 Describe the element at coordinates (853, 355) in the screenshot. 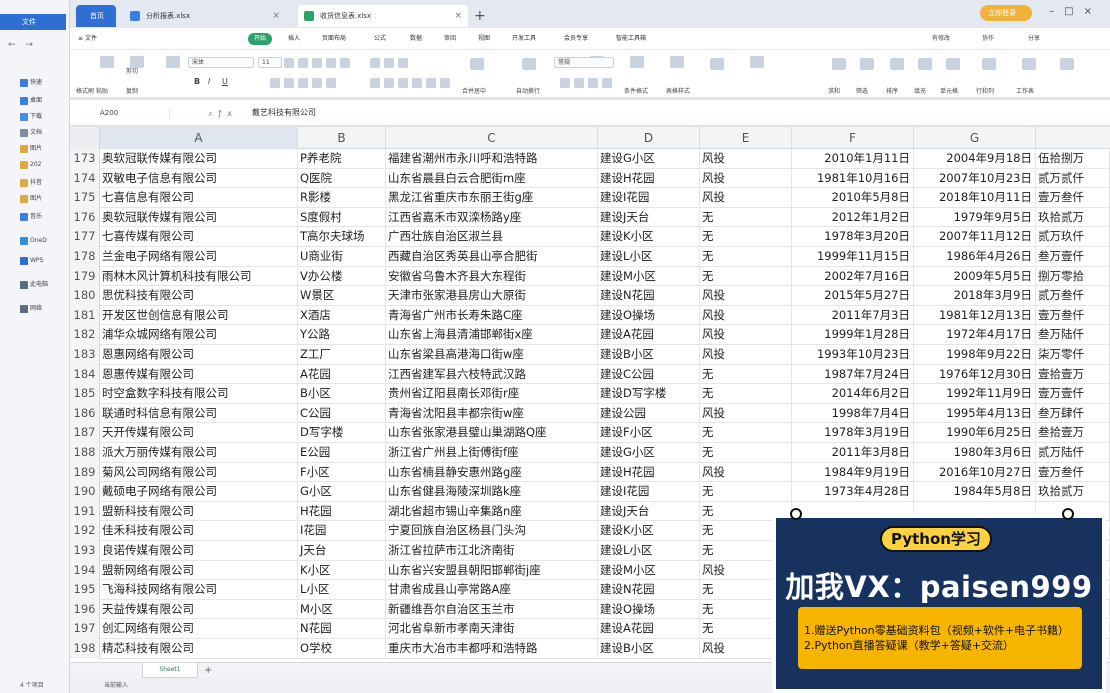

I see `cell-date-1: 1993年10月23日` at that location.